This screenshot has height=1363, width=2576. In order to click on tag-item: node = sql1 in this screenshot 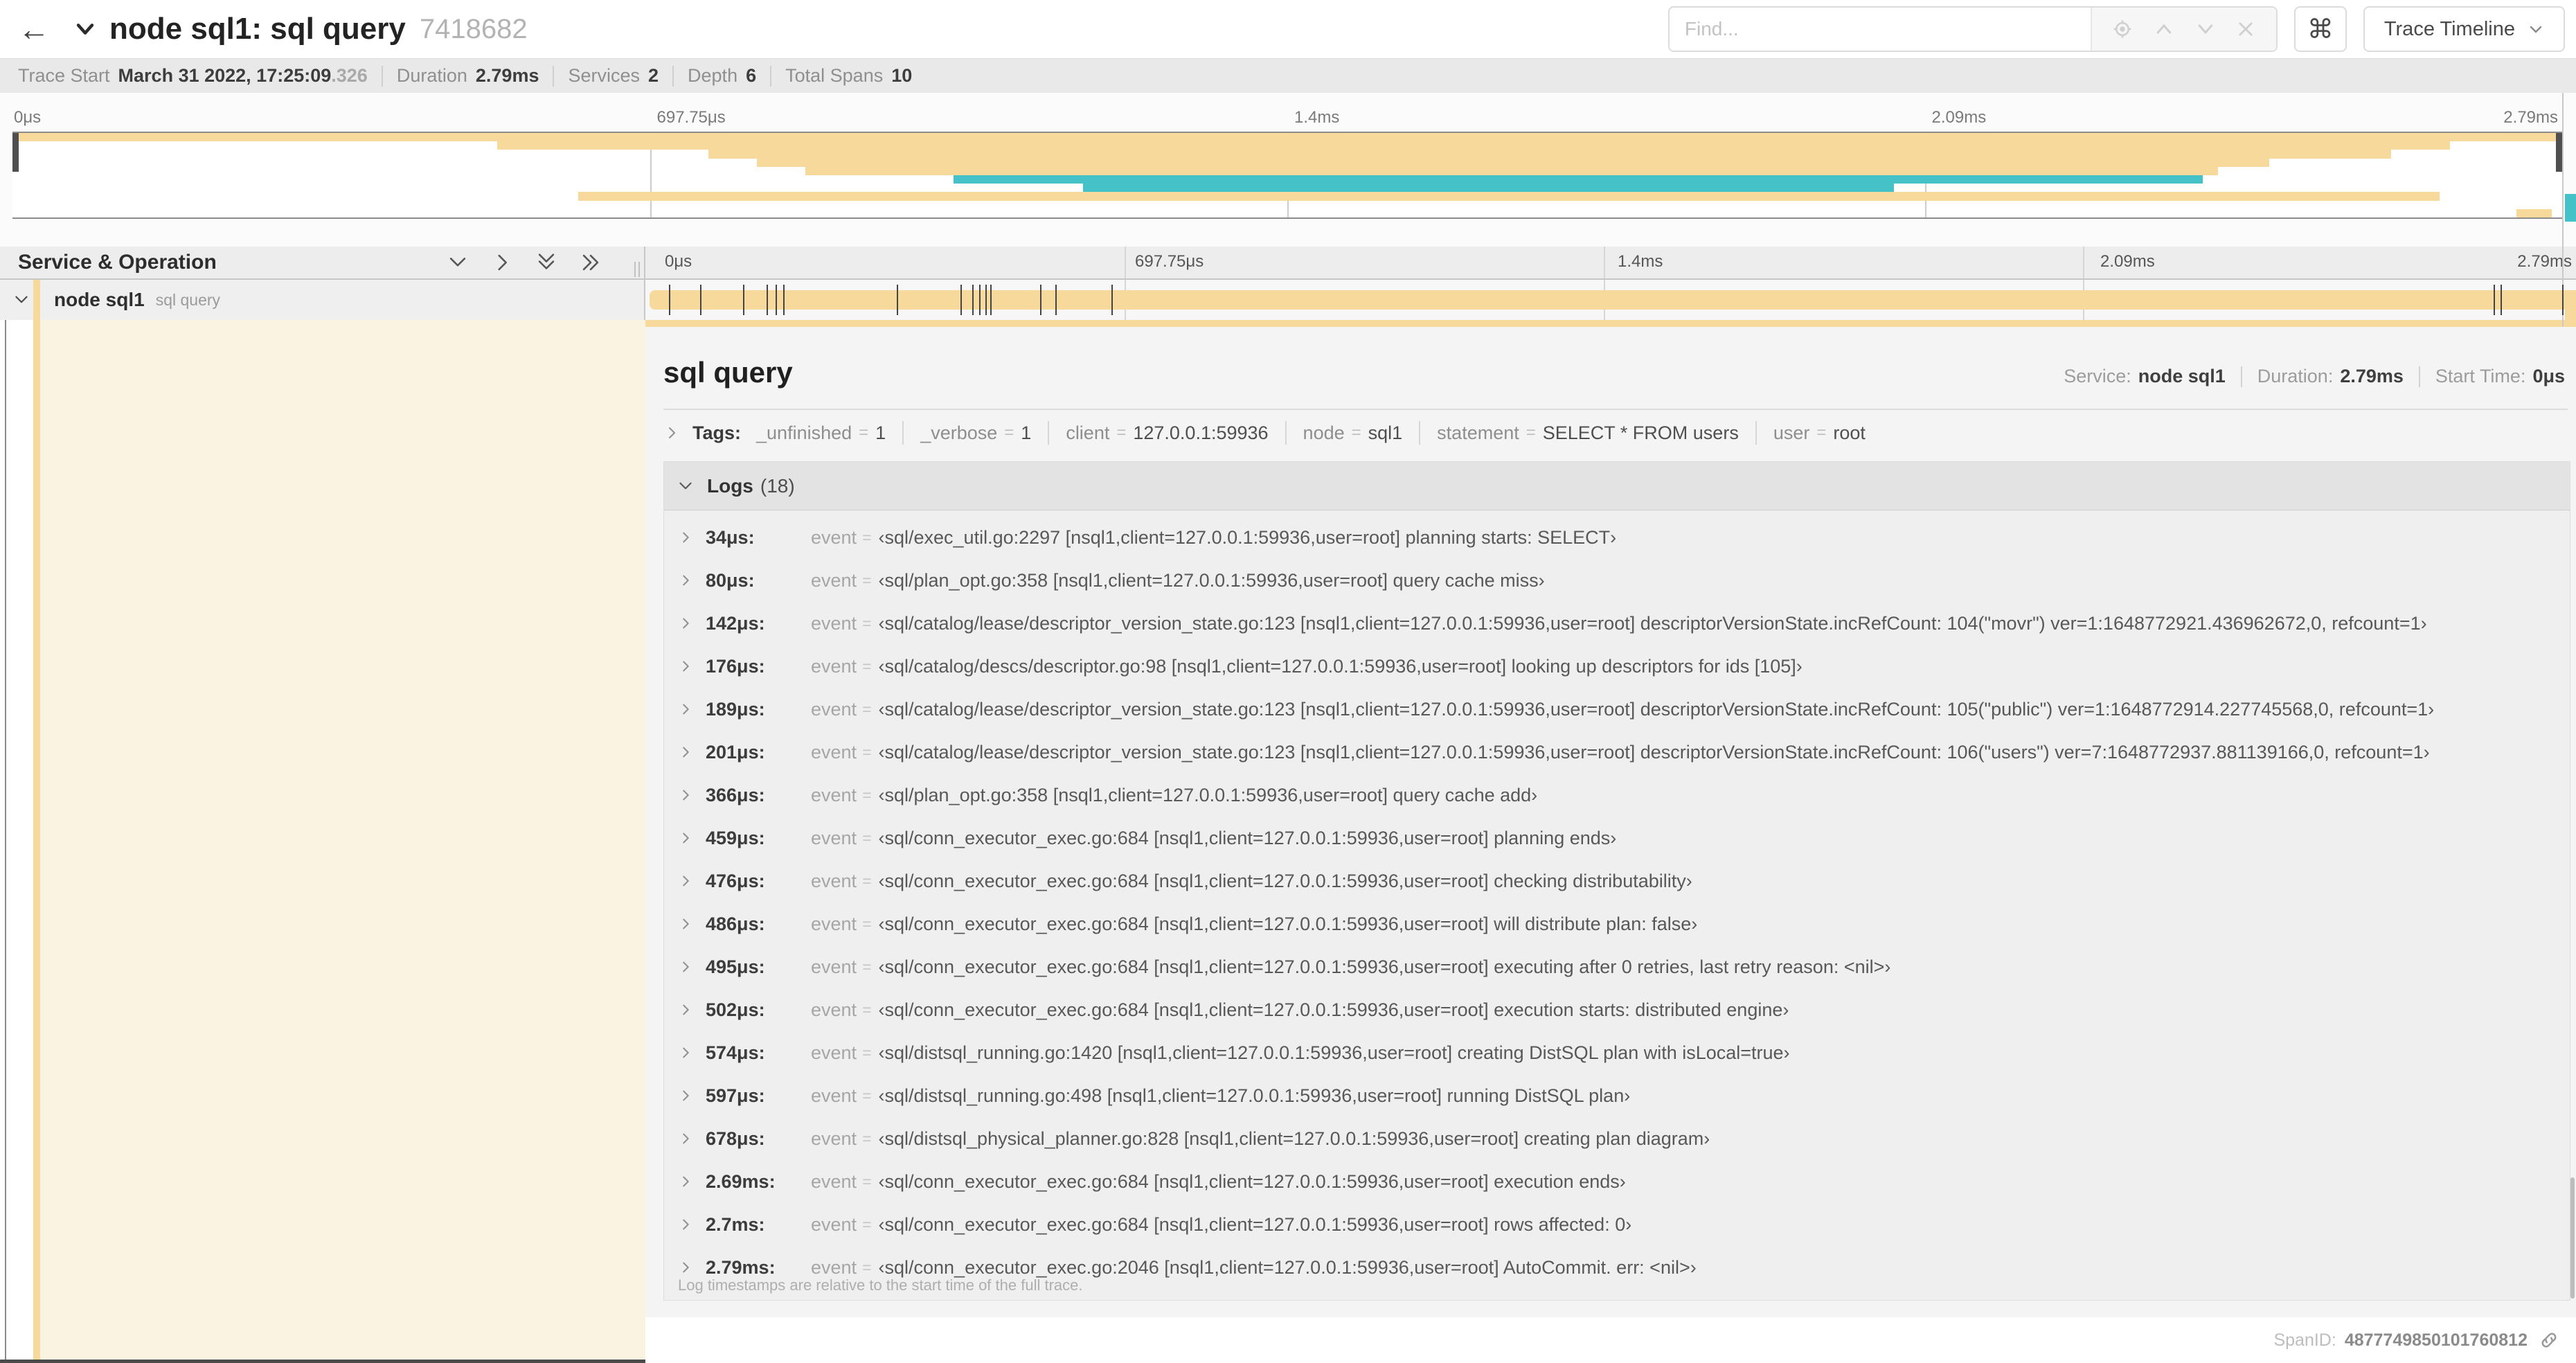, I will do `click(1353, 433)`.